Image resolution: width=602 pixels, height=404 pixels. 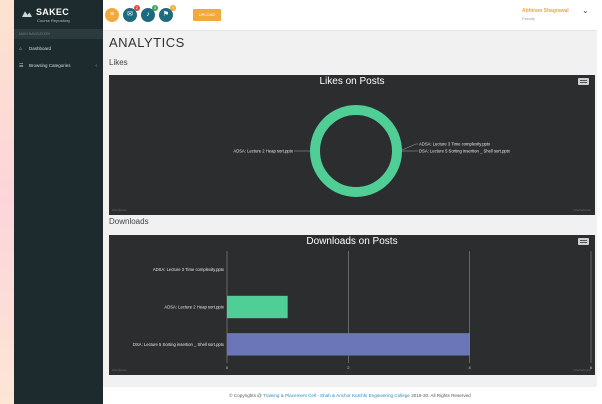 What do you see at coordinates (7, 202) in the screenshot?
I see `background-decoration` at bounding box center [7, 202].